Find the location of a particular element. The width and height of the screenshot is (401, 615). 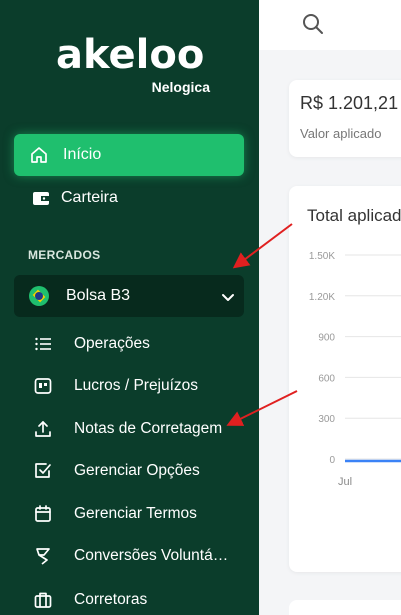

y-tick-label: 600 is located at coordinates (326, 378).